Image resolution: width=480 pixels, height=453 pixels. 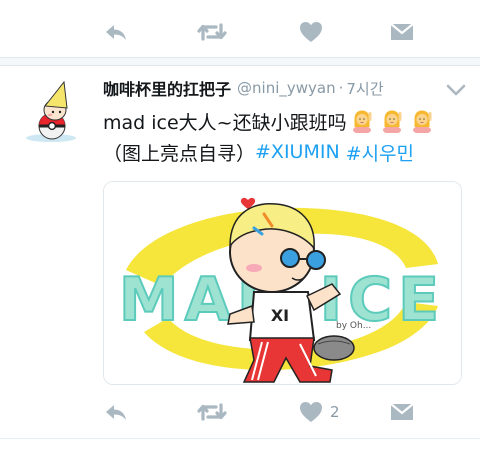 What do you see at coordinates (179, 153) in the screenshot?
I see `tweet-text-remark: （图上亮点自寻）` at bounding box center [179, 153].